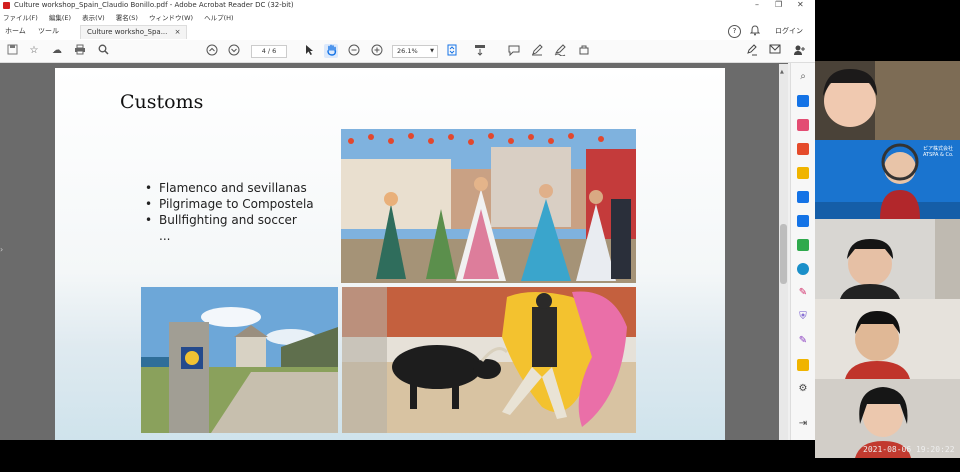 This screenshot has height=472, width=960. I want to click on stamp-icon, so click(584, 51).